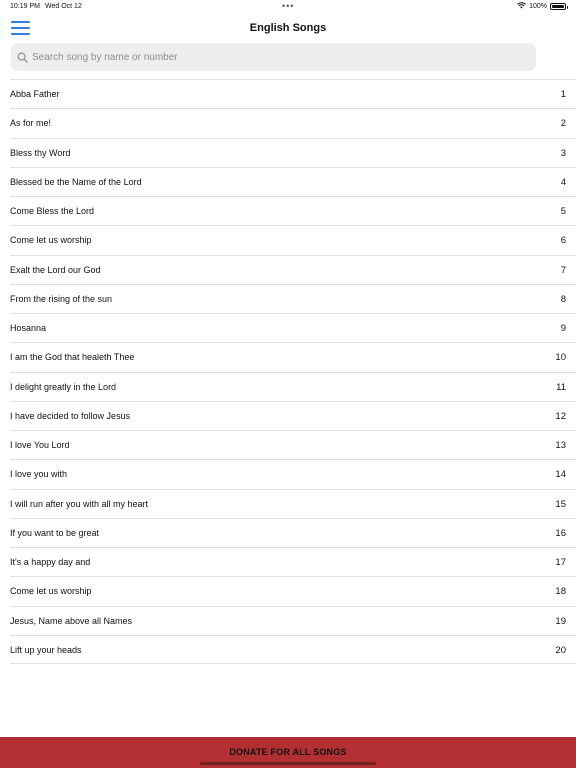 The image size is (576, 768). What do you see at coordinates (560, 650) in the screenshot?
I see `song-number: 20` at bounding box center [560, 650].